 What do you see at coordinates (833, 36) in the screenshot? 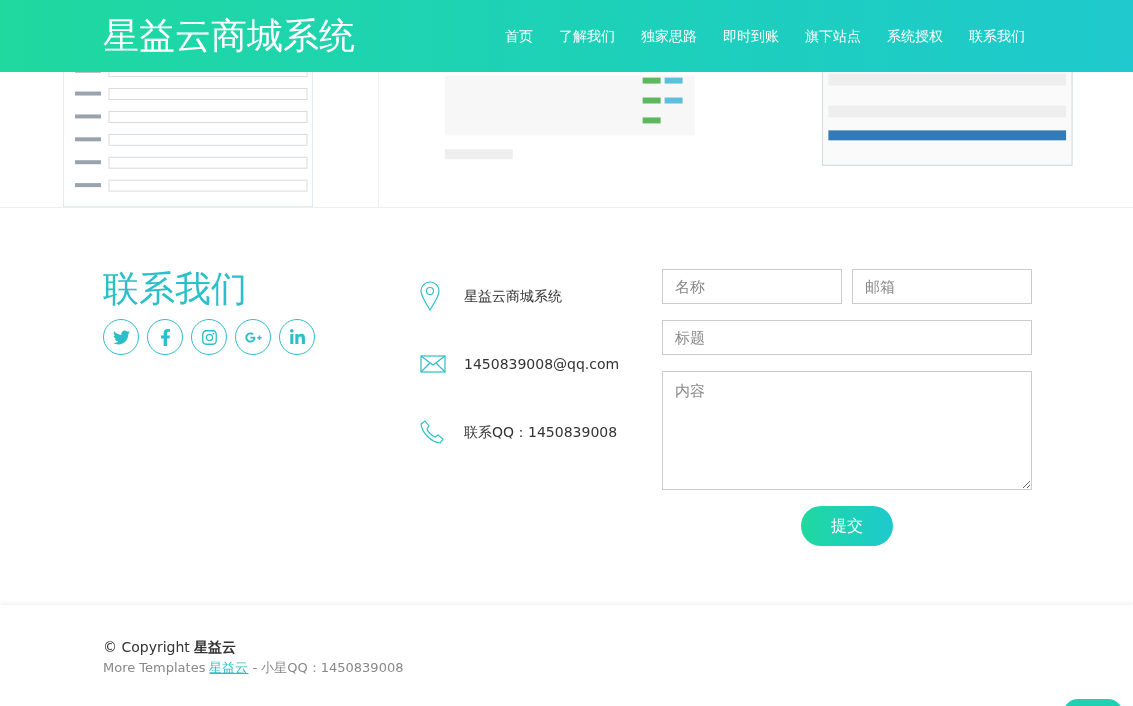
I see `nav-link: 旗下站点` at bounding box center [833, 36].